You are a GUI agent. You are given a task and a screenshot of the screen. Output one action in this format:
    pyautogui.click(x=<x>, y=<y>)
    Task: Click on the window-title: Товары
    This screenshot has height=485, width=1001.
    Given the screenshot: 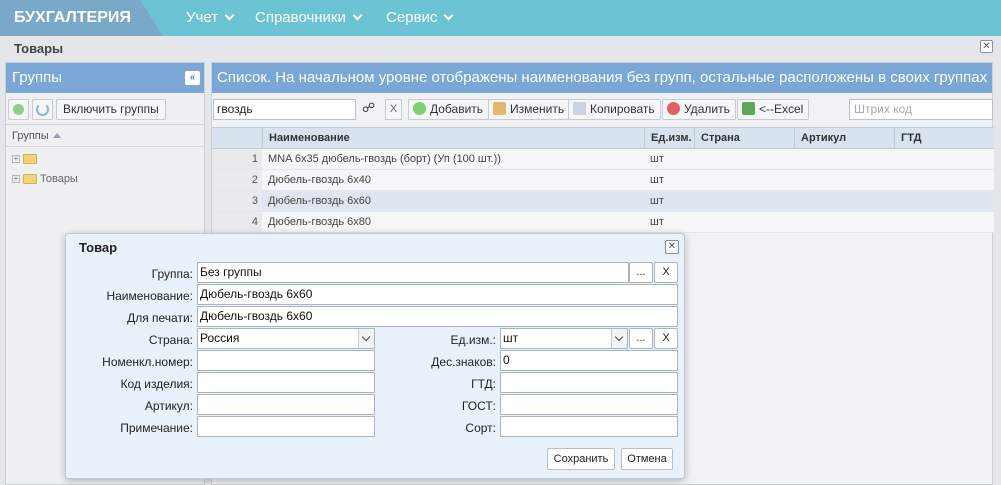 What is the action you would take?
    pyautogui.click(x=39, y=48)
    